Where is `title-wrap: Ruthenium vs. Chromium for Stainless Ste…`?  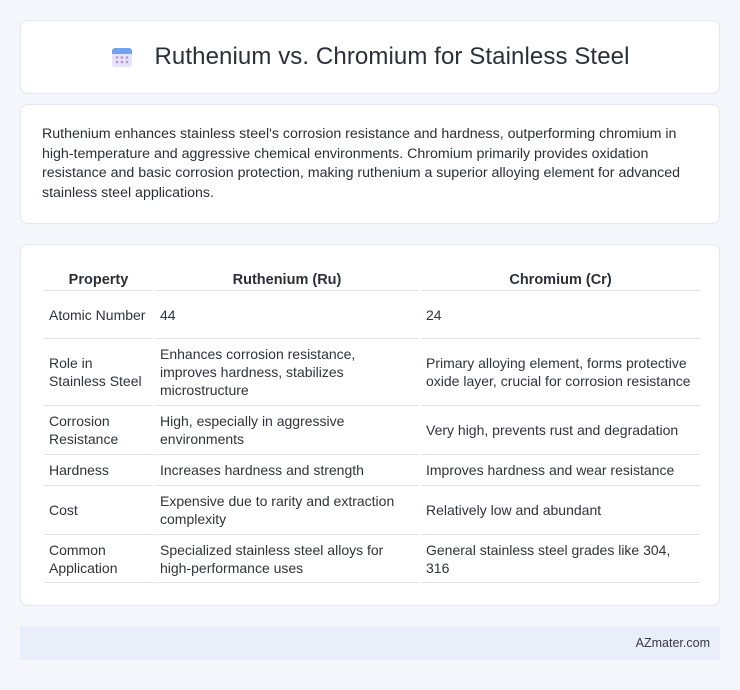
title-wrap: Ruthenium vs. Chromium for Stainless Ste… is located at coordinates (369, 57).